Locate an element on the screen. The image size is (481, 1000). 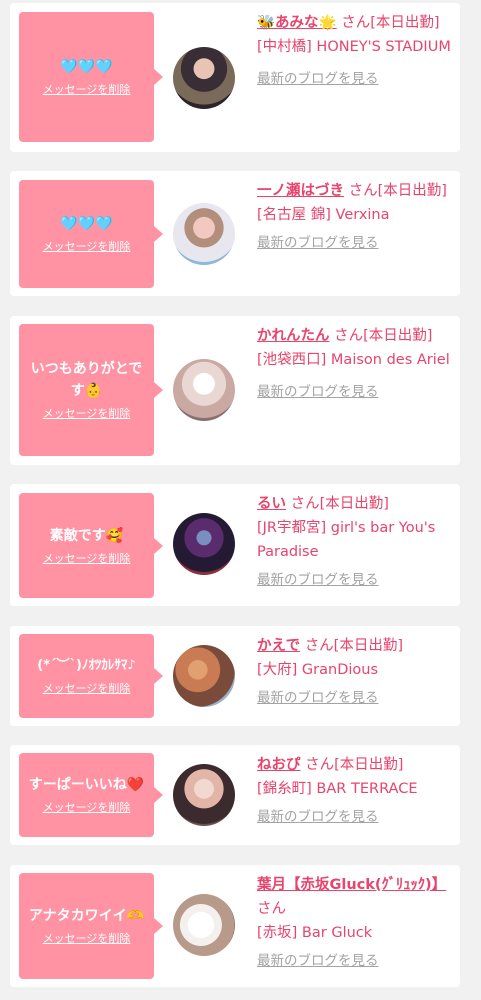
message-text: 素敵です🥰 is located at coordinates (86, 535).